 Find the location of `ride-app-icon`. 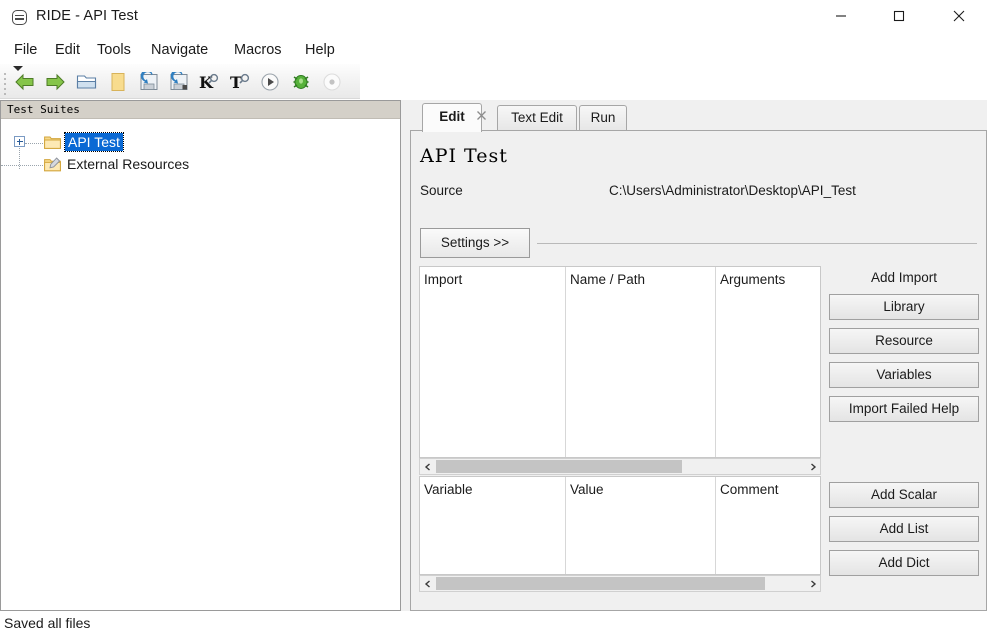

ride-app-icon is located at coordinates (19, 17).